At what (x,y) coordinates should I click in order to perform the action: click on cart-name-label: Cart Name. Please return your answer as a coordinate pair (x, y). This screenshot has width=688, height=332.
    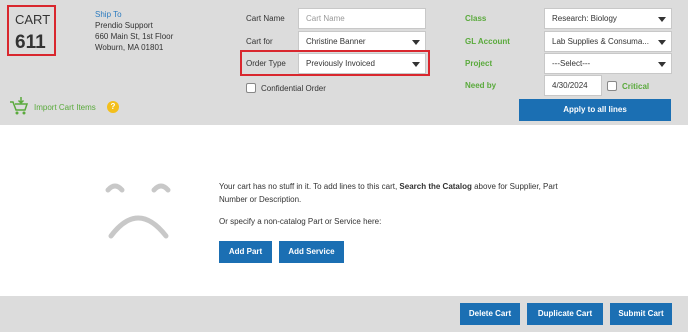
    Looking at the image, I should click on (265, 18).